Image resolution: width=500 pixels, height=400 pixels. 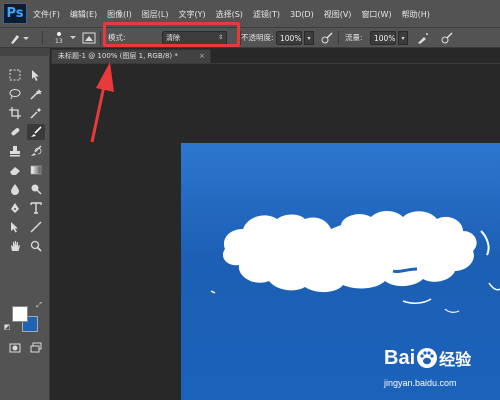 I want to click on gradient-tool-icon, so click(x=36, y=170).